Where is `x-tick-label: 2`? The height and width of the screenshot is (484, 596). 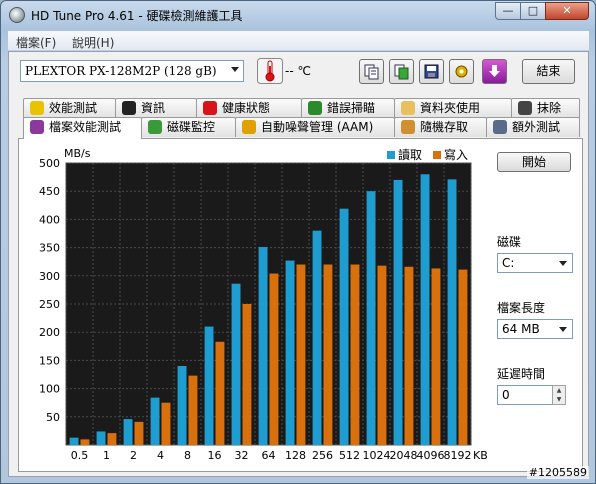
x-tick-label: 2 is located at coordinates (133, 455).